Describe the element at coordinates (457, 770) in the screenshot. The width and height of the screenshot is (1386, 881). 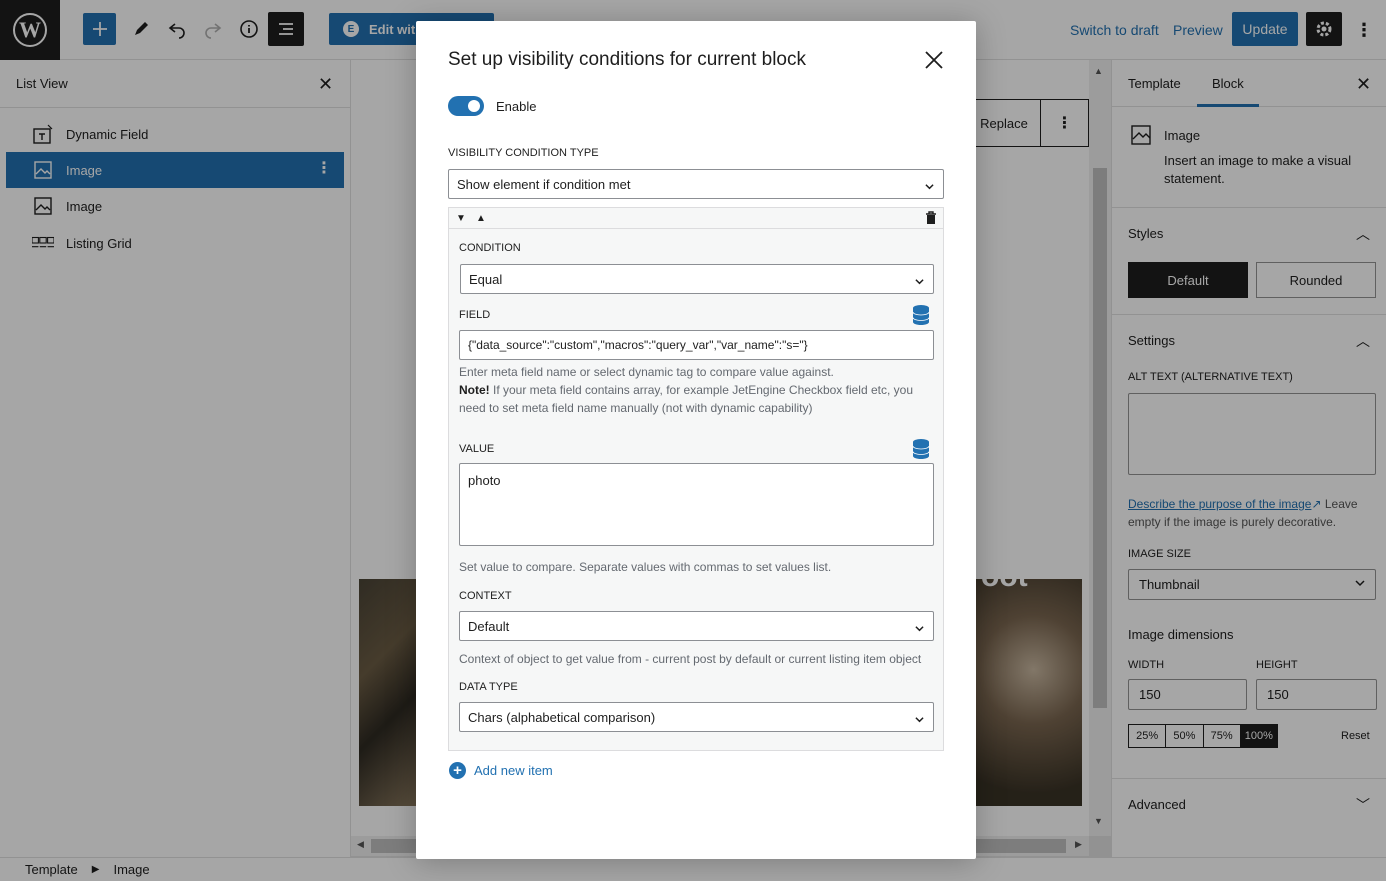
I see `plus-circle-icon: +` at that location.